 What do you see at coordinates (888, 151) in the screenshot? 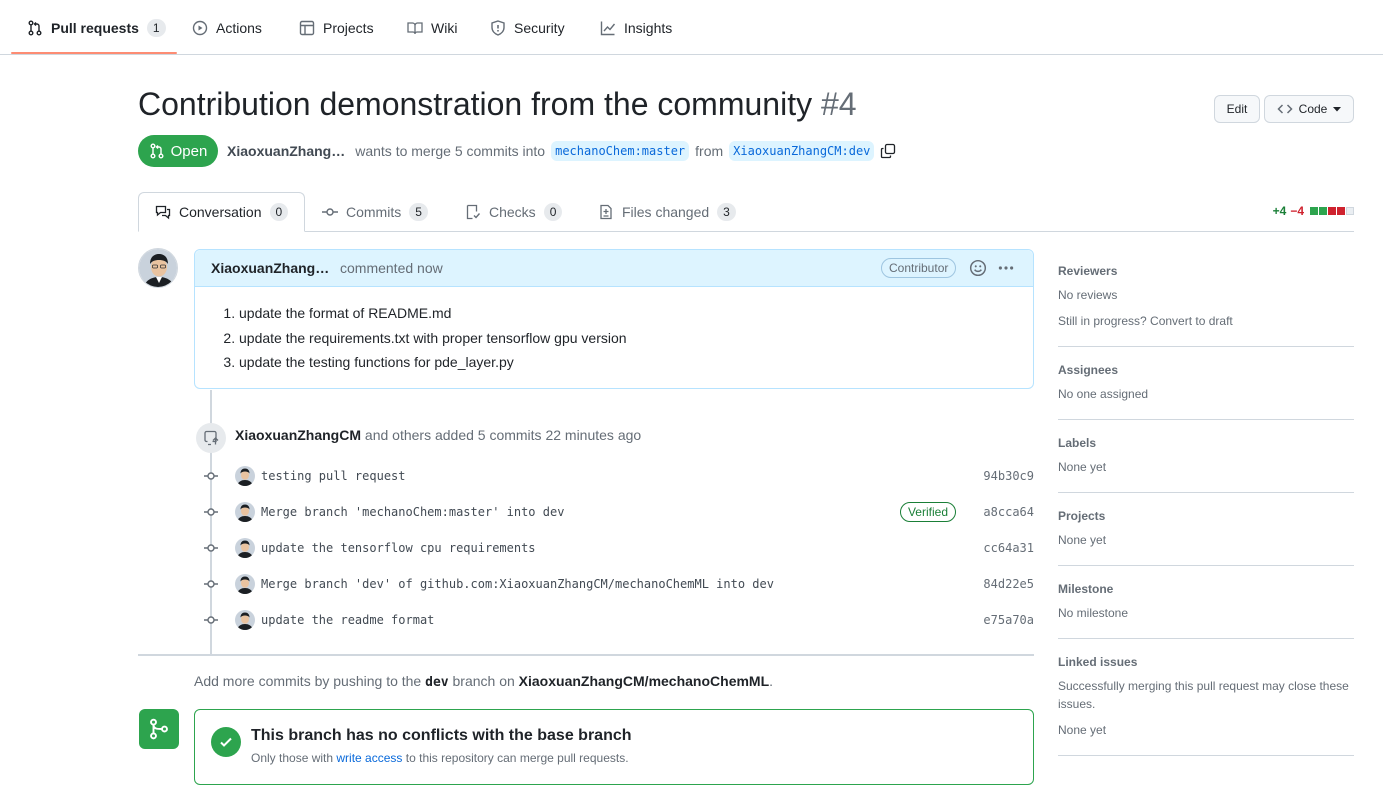
I see `copy-icon` at bounding box center [888, 151].